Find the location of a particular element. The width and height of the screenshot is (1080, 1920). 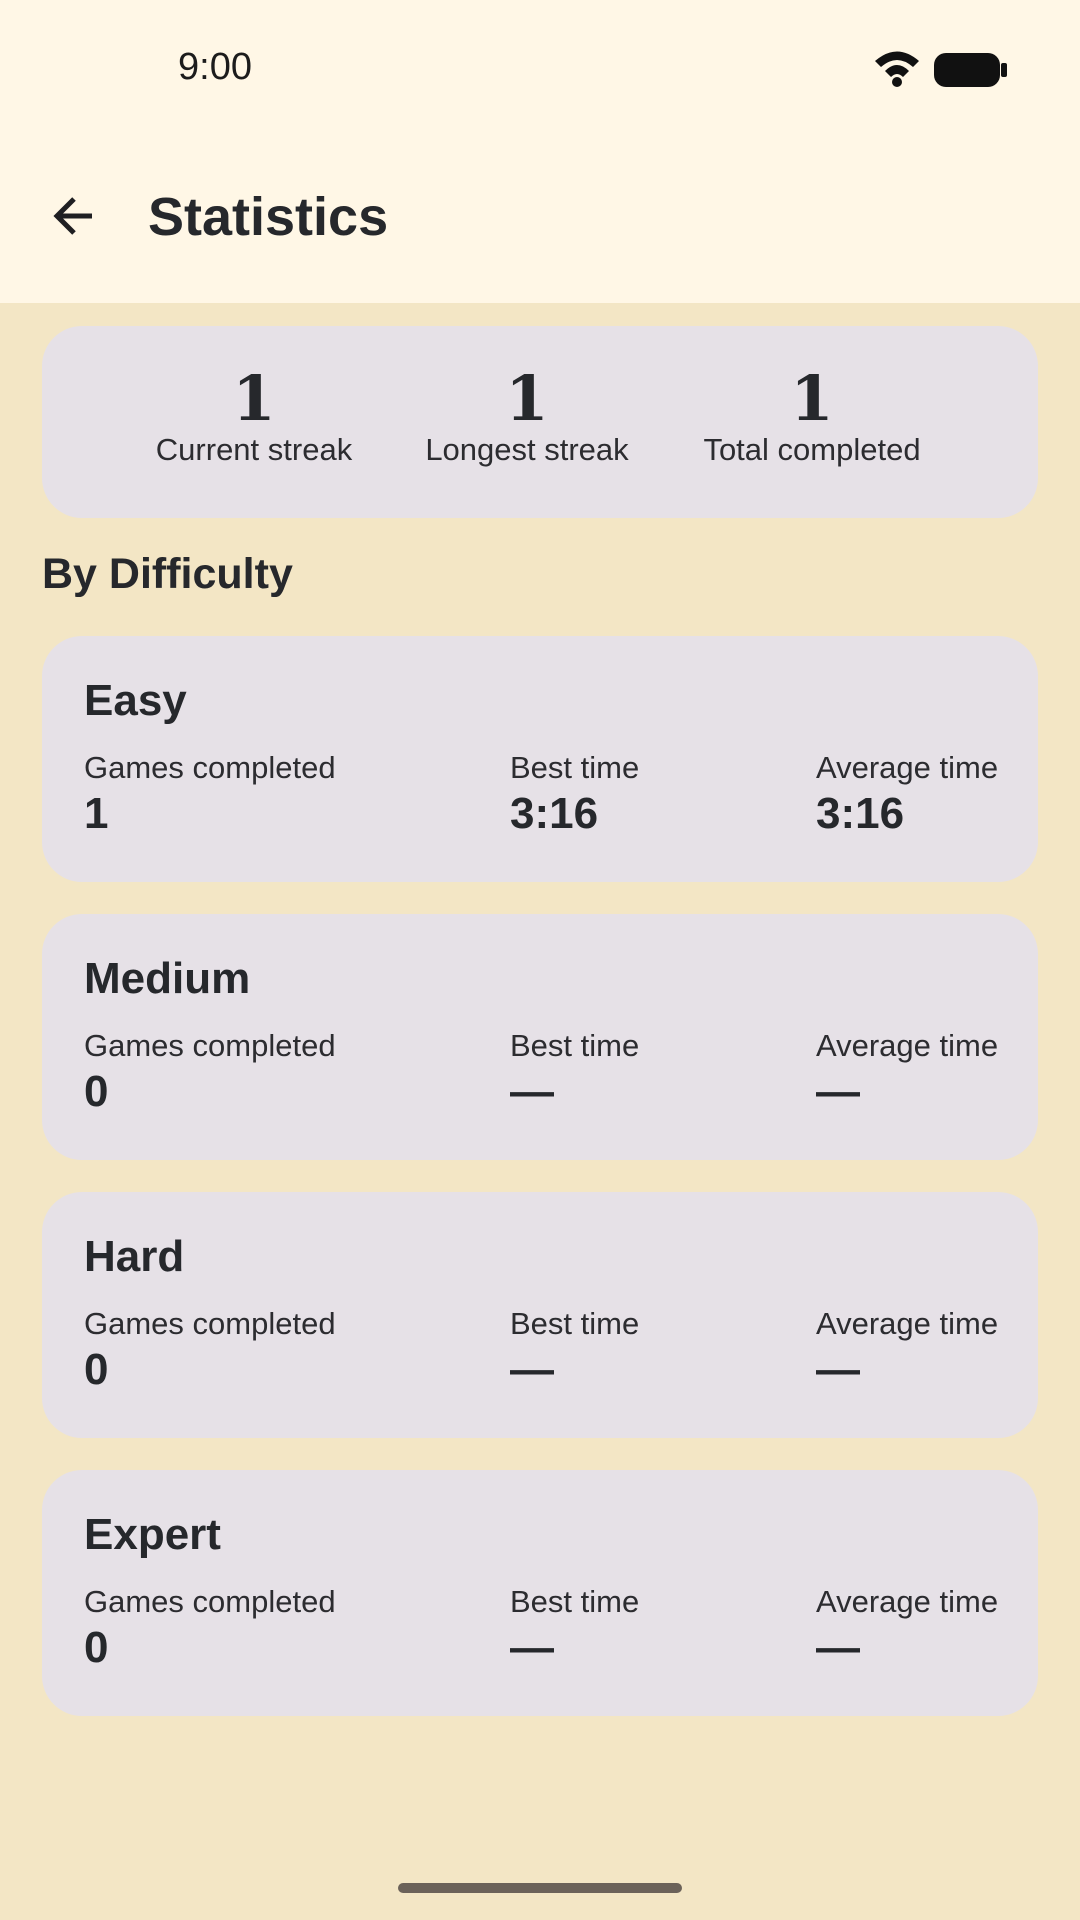

arrow-back-icon is located at coordinates (74, 218).